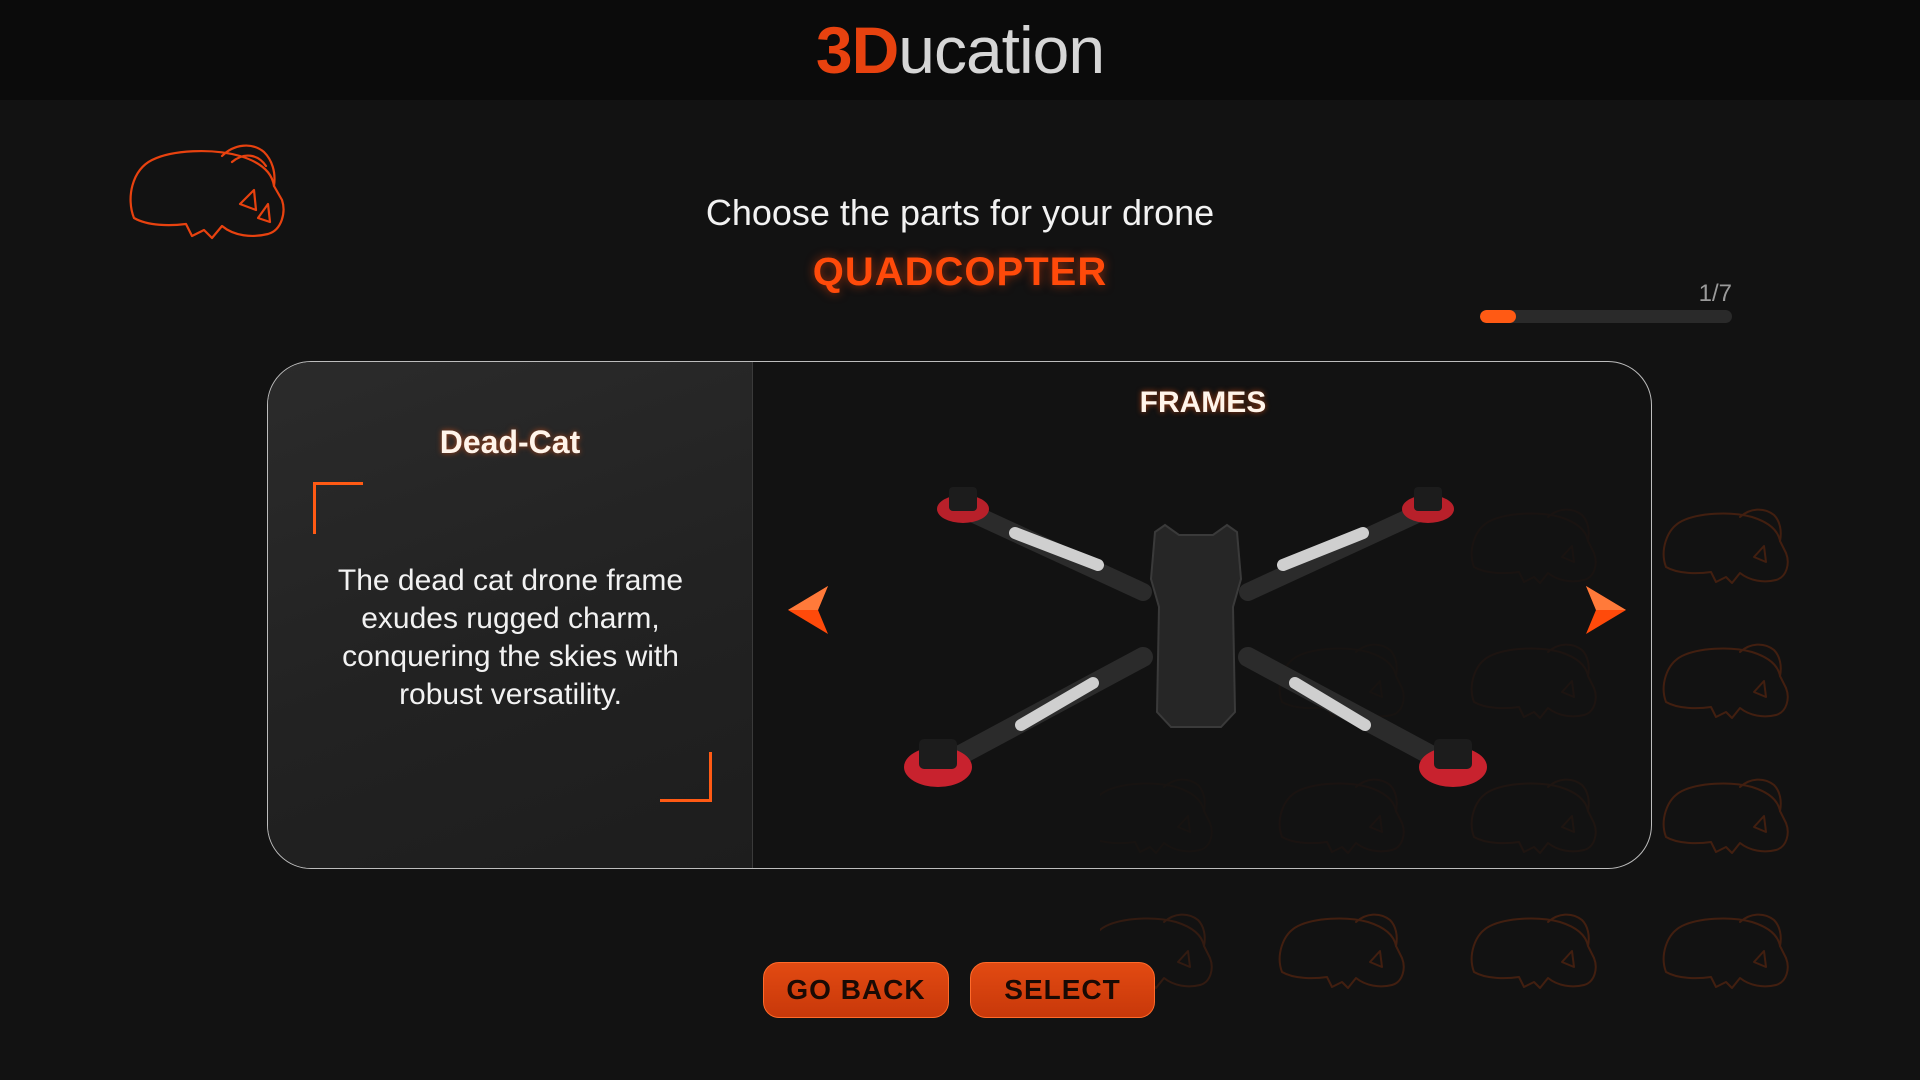 Image resolution: width=1920 pixels, height=1080 pixels. Describe the element at coordinates (1195, 642) in the screenshot. I see `drone-frame-image` at that location.